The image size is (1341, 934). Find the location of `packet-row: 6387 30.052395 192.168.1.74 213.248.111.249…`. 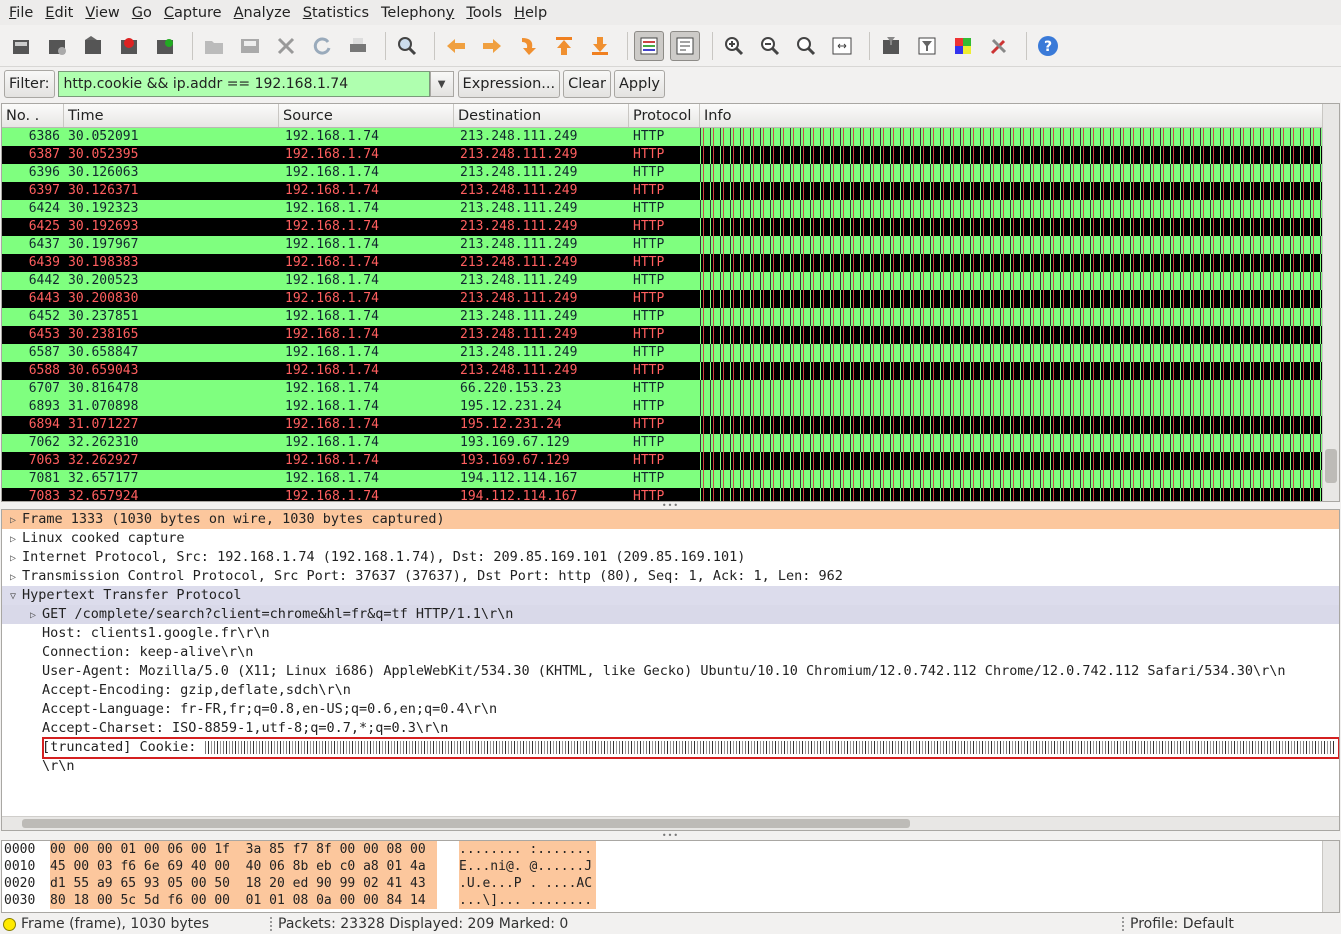

packet-row: 6387 30.052395 192.168.1.74 213.248.111.249… is located at coordinates (670, 155).